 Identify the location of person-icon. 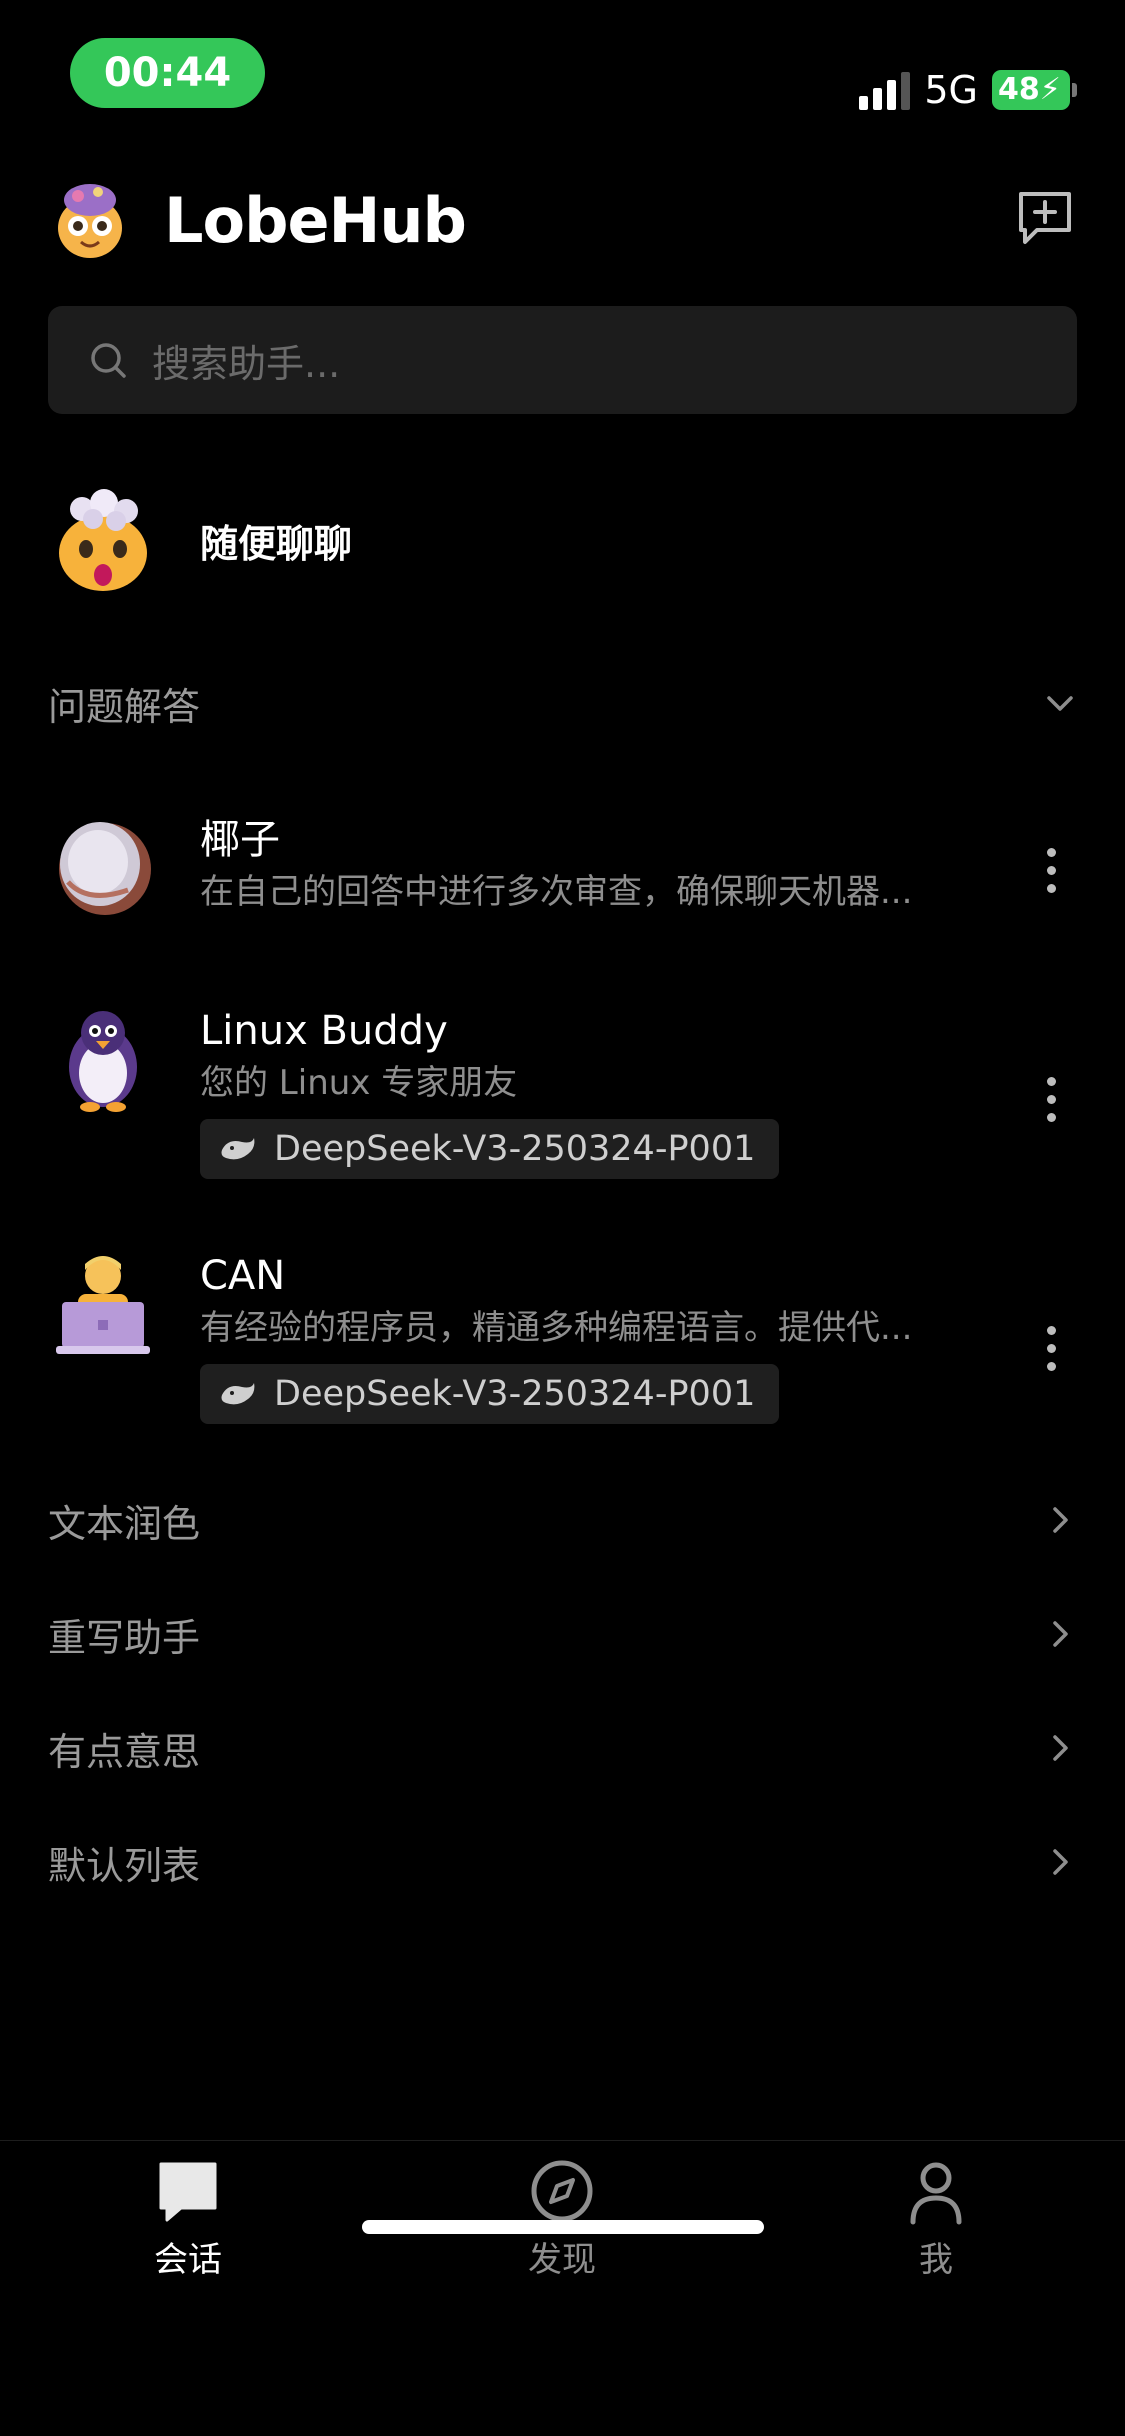
(936, 2193).